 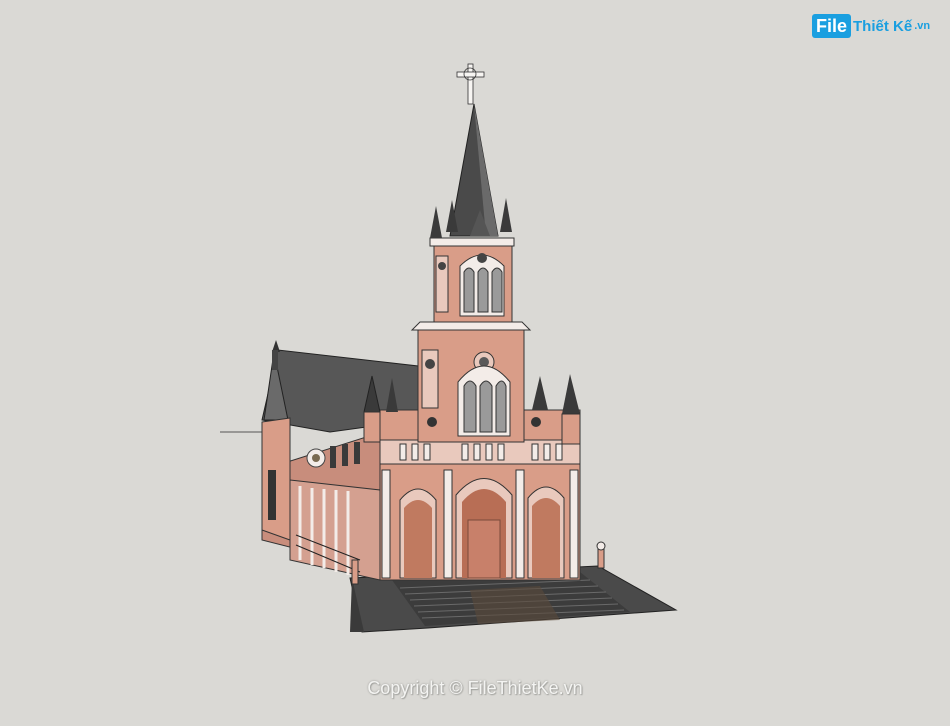 What do you see at coordinates (475, 382) in the screenshot?
I see `tower-middle` at bounding box center [475, 382].